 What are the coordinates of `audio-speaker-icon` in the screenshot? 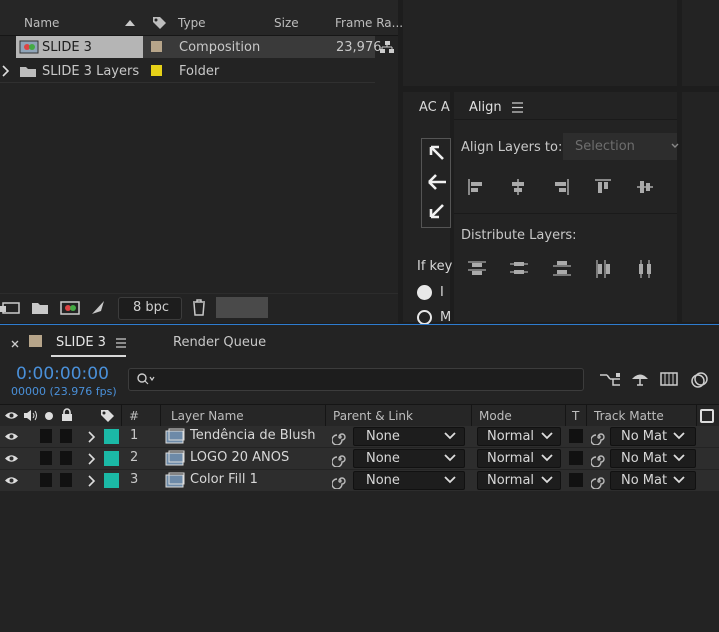 It's located at (31, 415).